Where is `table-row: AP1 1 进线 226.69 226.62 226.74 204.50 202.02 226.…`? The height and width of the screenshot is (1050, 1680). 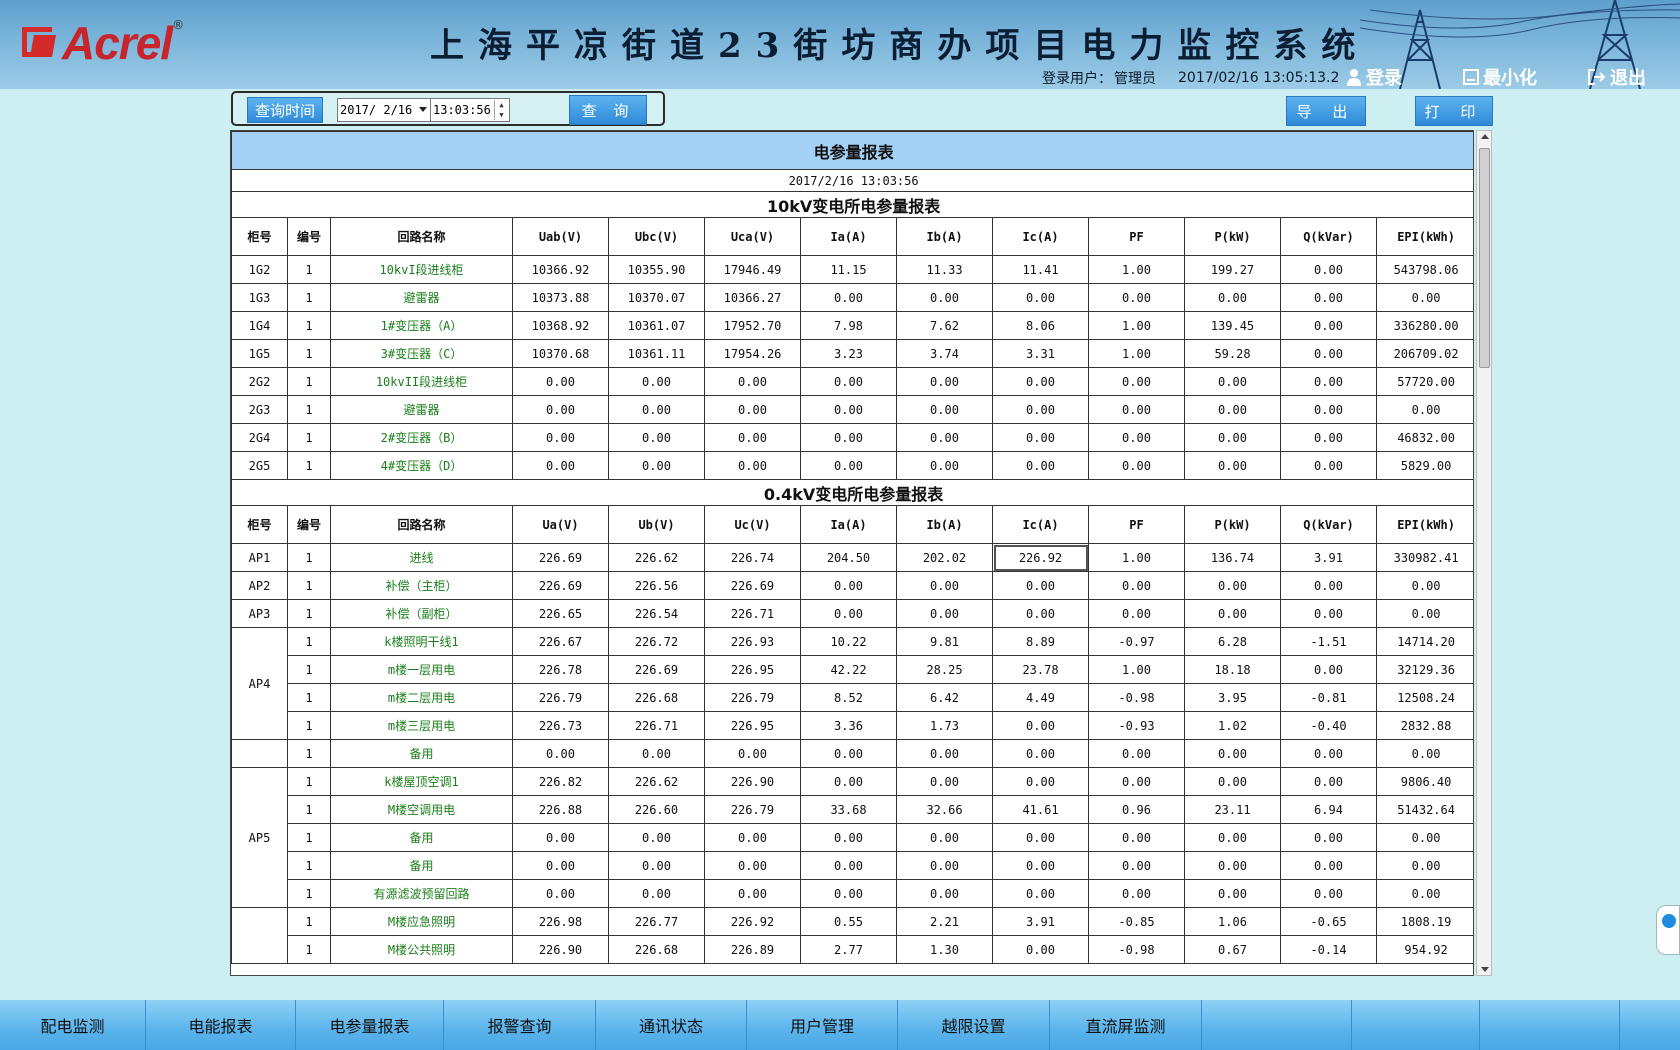 table-row: AP1 1 进线 226.69 226.62 226.74 204.50 202.02 226.… is located at coordinates (852, 557).